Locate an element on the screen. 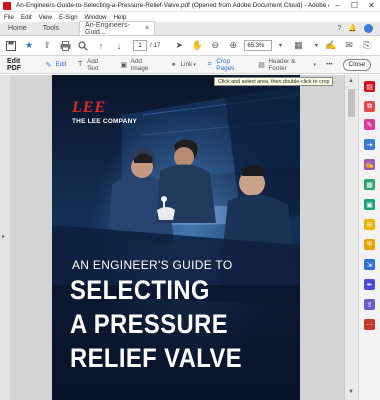  header-footer-label: Header & Footer is located at coordinates (282, 64).